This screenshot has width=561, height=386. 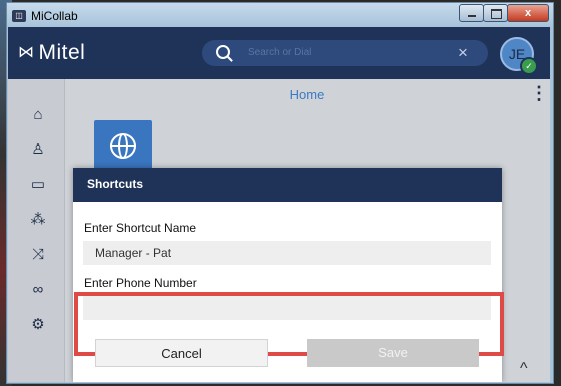 What do you see at coordinates (524, 369) in the screenshot?
I see `chevron-up-icon: ^` at bounding box center [524, 369].